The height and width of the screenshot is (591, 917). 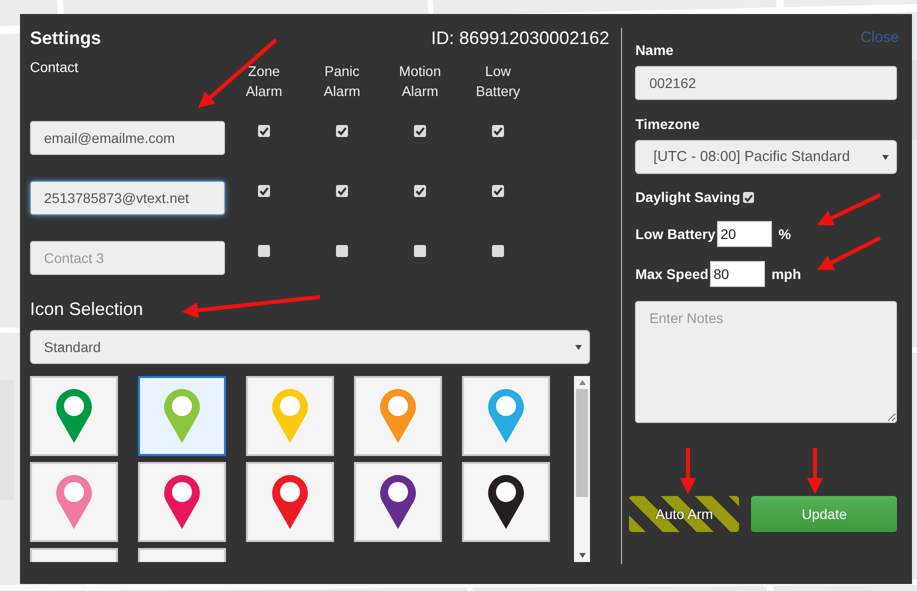 What do you see at coordinates (654, 50) in the screenshot?
I see `field-label: Name` at bounding box center [654, 50].